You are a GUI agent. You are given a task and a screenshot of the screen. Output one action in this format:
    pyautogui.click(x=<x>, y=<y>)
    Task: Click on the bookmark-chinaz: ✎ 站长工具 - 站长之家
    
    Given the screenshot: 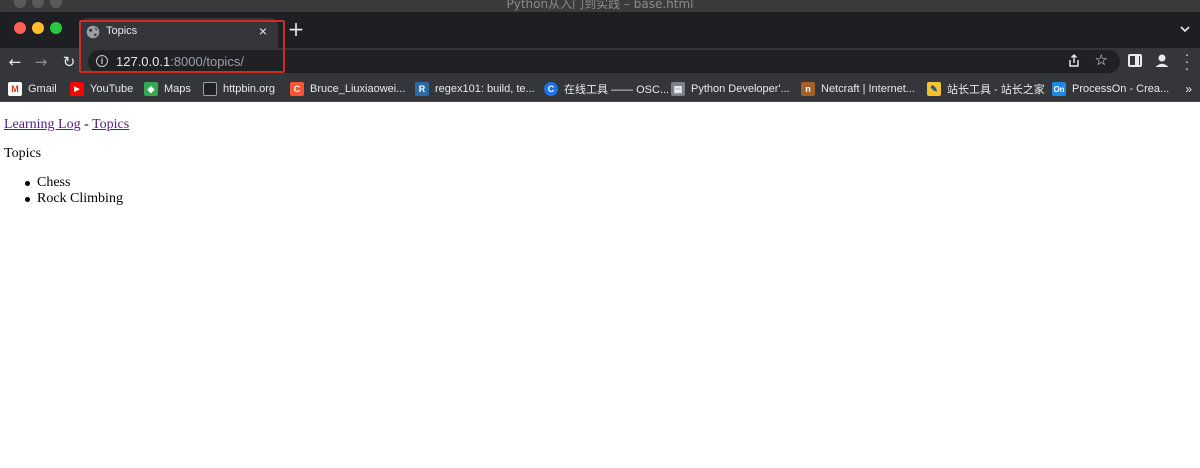 What is the action you would take?
    pyautogui.click(x=986, y=89)
    